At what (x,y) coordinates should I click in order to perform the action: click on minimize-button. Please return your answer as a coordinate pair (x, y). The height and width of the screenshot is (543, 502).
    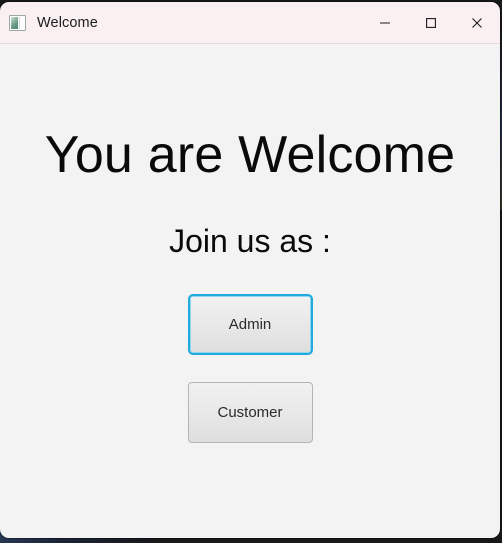
    Looking at the image, I should click on (385, 22).